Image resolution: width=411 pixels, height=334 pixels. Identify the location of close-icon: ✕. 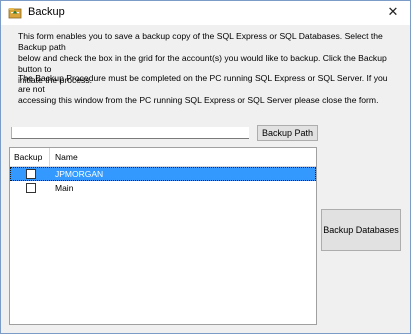
(393, 12).